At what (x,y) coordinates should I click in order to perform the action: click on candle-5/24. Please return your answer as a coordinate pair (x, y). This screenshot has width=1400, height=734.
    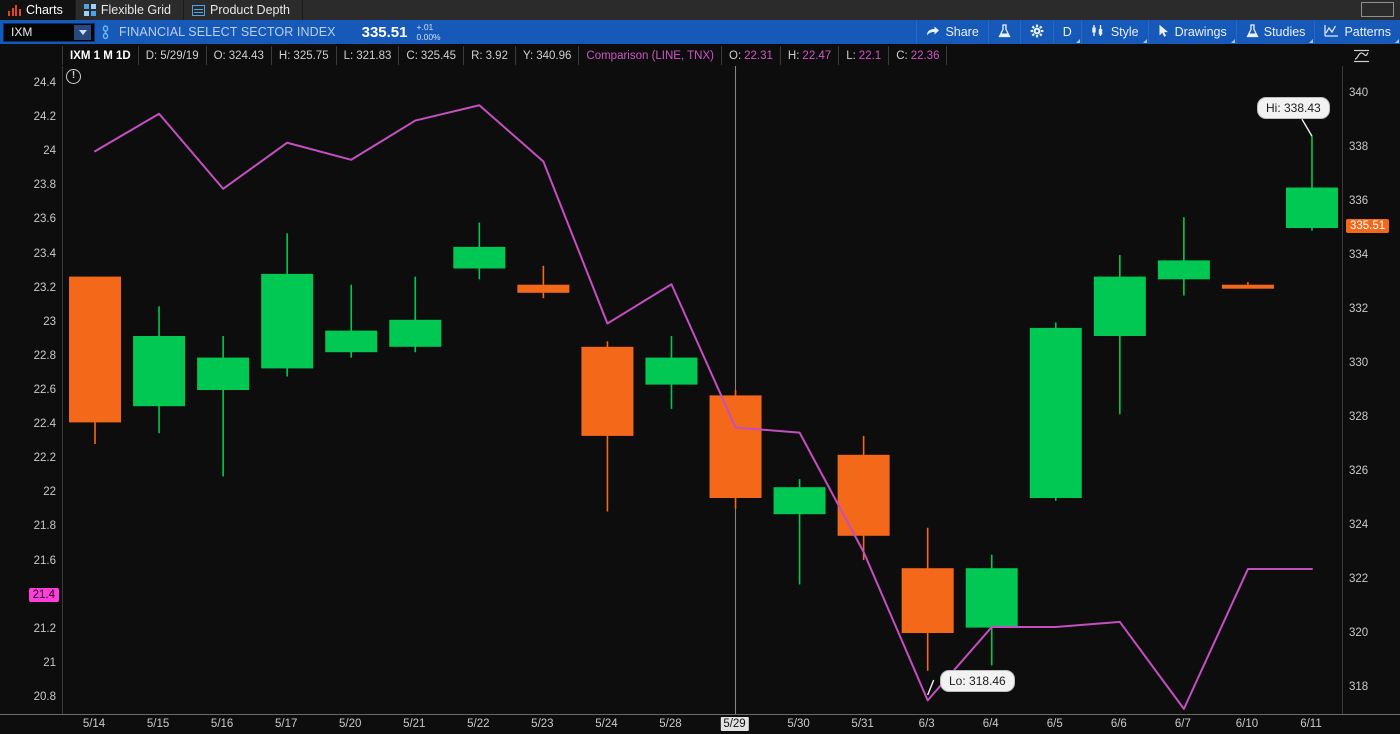
    Looking at the image, I should click on (607, 426).